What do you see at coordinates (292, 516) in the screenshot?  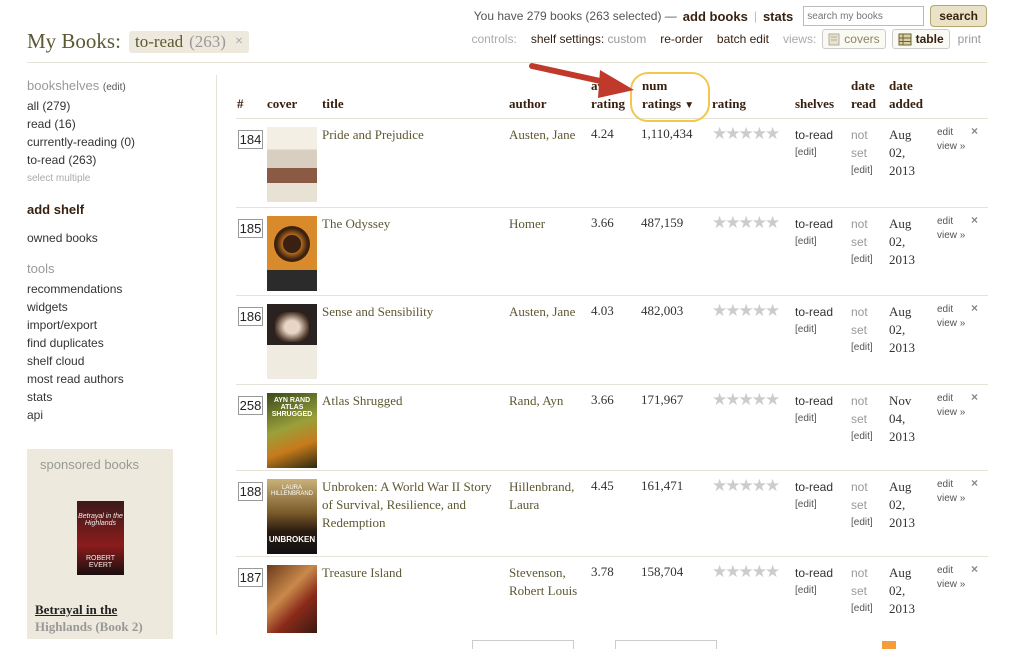 I see `book-cover: LAURA HILLENBRAND UNBROKEN` at bounding box center [292, 516].